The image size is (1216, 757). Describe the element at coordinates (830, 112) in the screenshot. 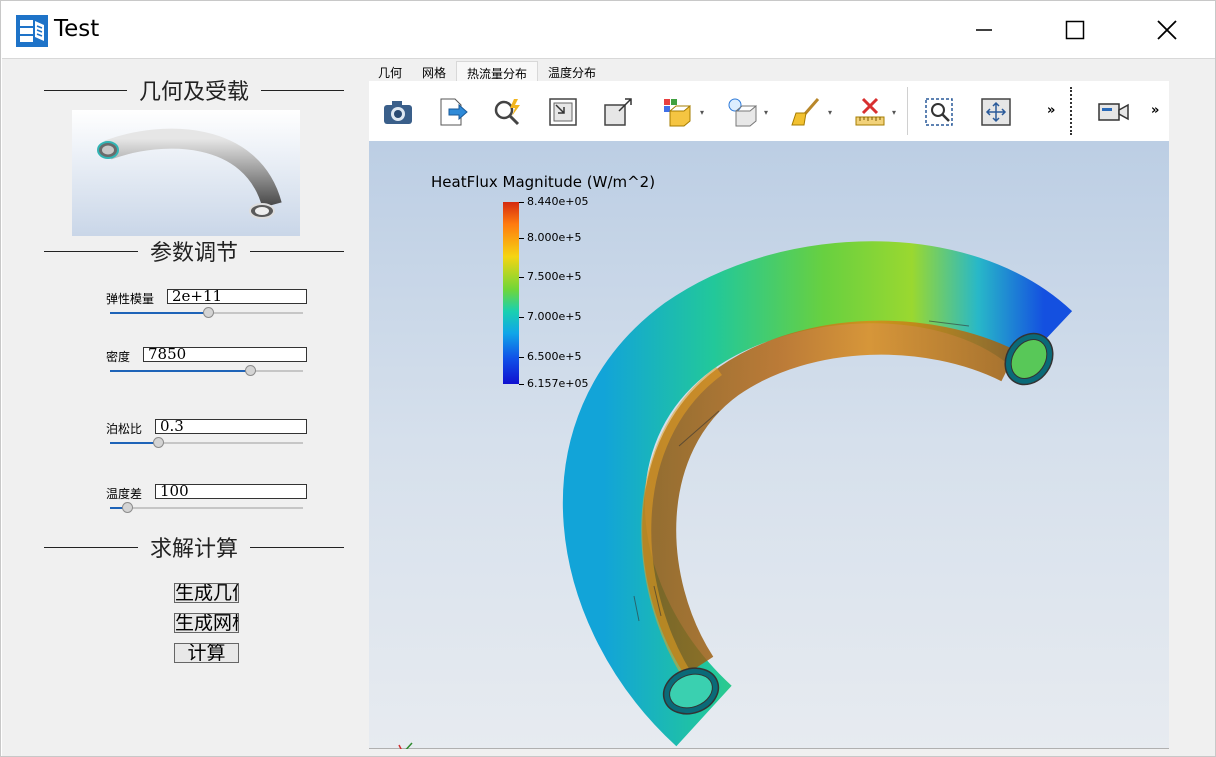

I see `clear-dropdown-icon: ▾` at that location.